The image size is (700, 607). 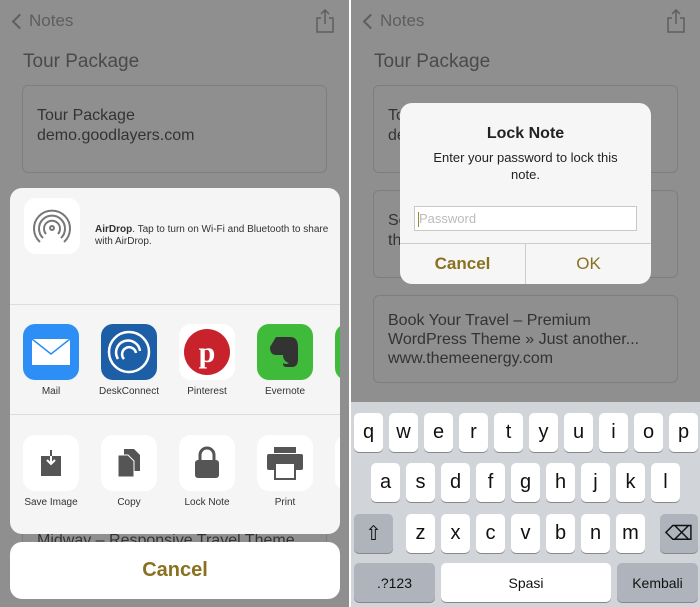 What do you see at coordinates (525, 133) in the screenshot?
I see `dialog-title: Lock Note` at bounding box center [525, 133].